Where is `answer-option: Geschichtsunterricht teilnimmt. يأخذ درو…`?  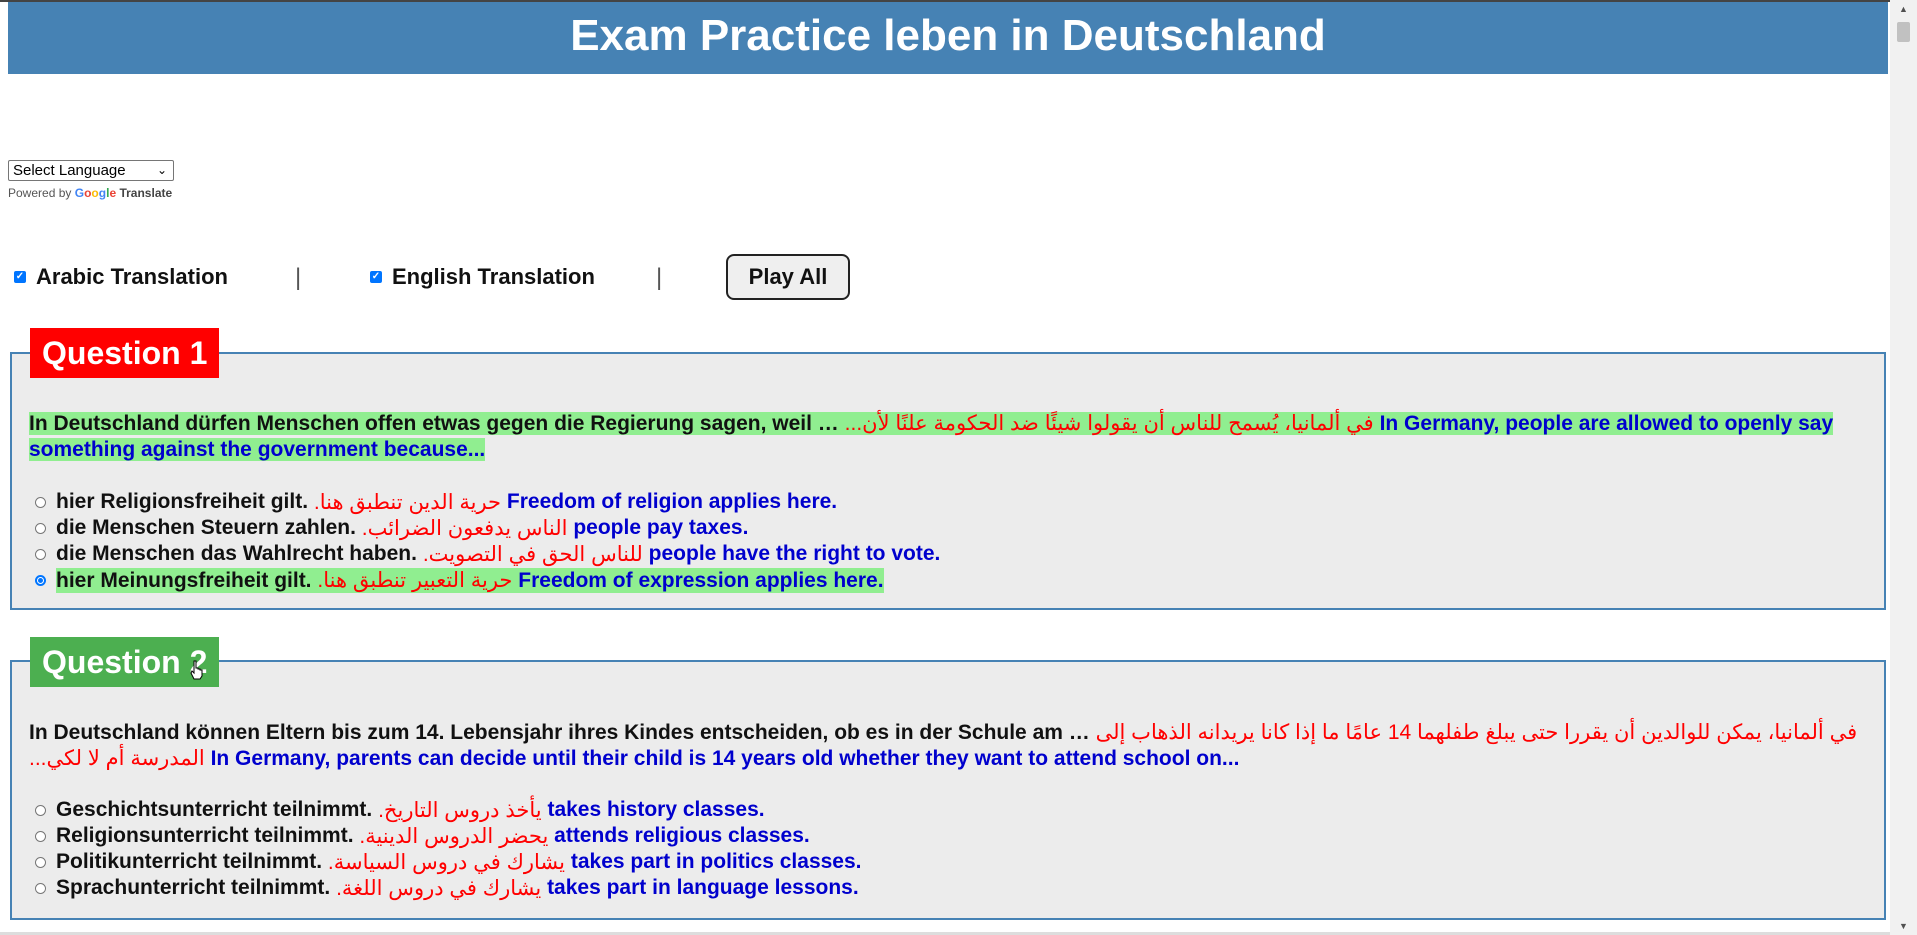 answer-option: Geschichtsunterricht teilnimmt. يأخذ درو… is located at coordinates (448, 810).